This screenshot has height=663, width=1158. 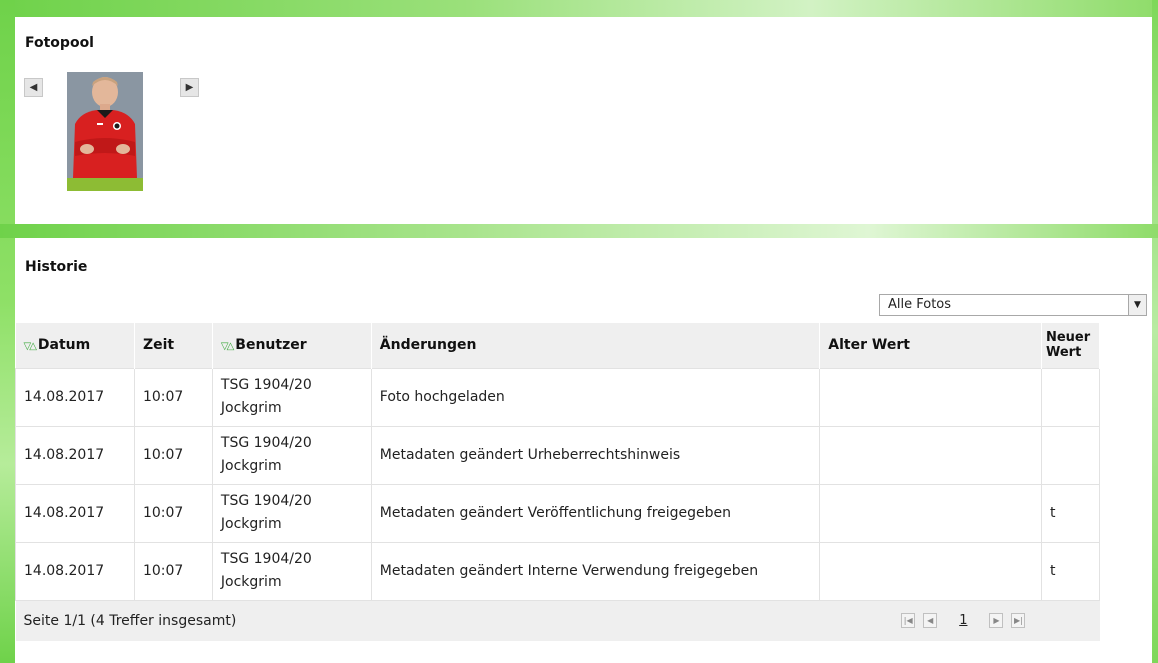 I want to click on photo-filter-value: Alle Fotos, so click(x=920, y=304).